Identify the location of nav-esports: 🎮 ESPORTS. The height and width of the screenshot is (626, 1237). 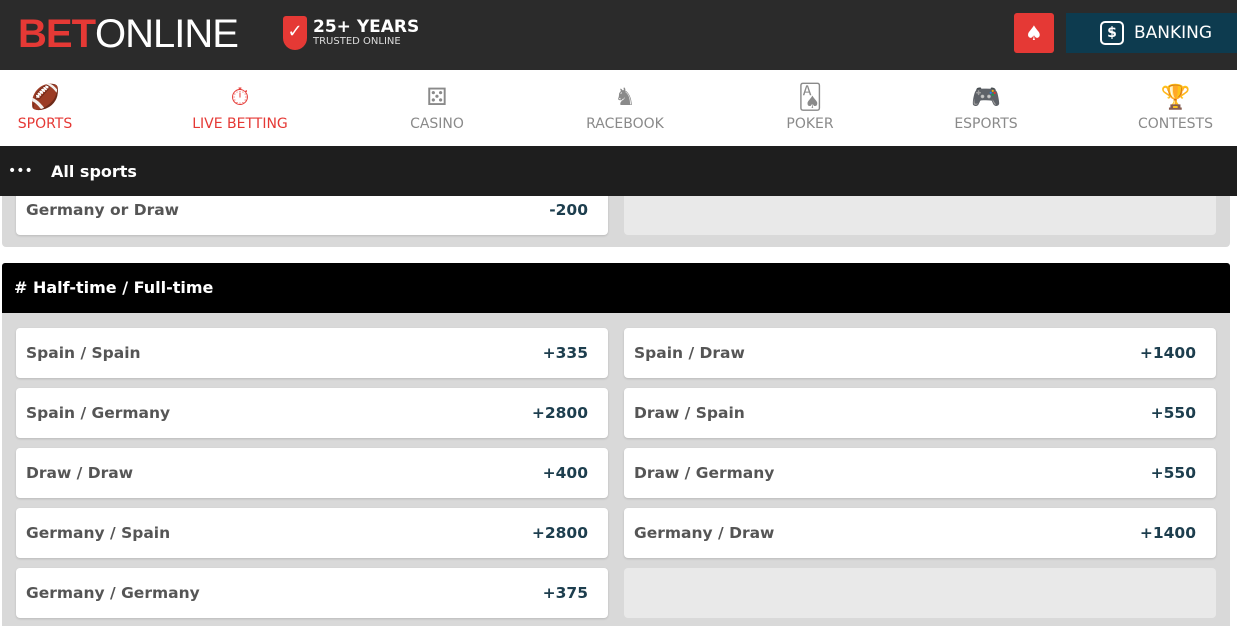
(986, 108).